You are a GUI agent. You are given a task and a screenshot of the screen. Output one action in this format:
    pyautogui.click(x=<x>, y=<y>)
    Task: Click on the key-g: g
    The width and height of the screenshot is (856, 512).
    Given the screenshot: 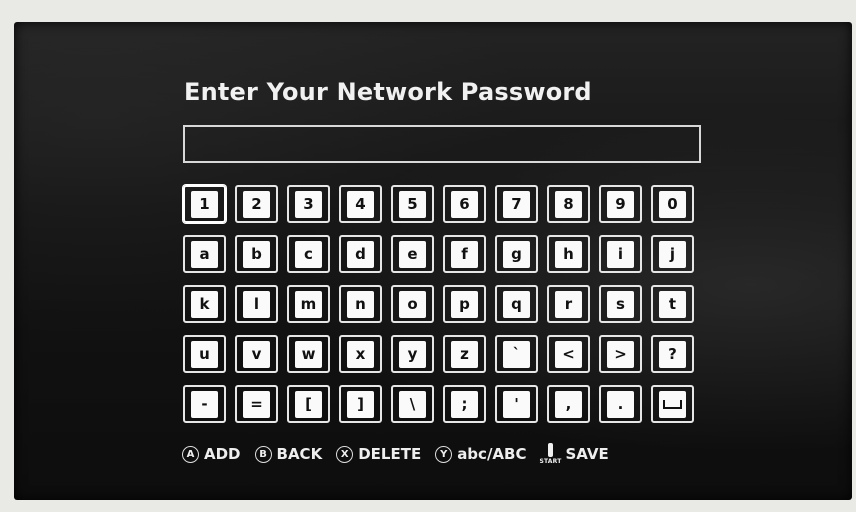 What is the action you would take?
    pyautogui.click(x=516, y=254)
    